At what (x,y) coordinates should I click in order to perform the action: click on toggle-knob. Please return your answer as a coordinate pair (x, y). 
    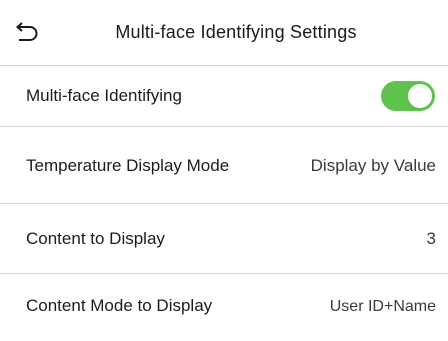
    Looking at the image, I should click on (420, 96).